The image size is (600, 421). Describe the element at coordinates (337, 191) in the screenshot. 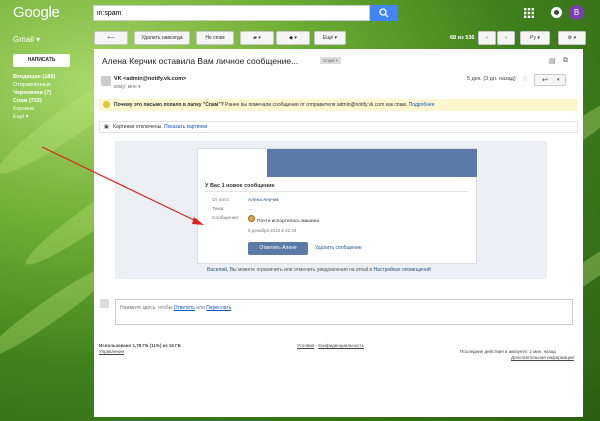

I see `divider` at that location.